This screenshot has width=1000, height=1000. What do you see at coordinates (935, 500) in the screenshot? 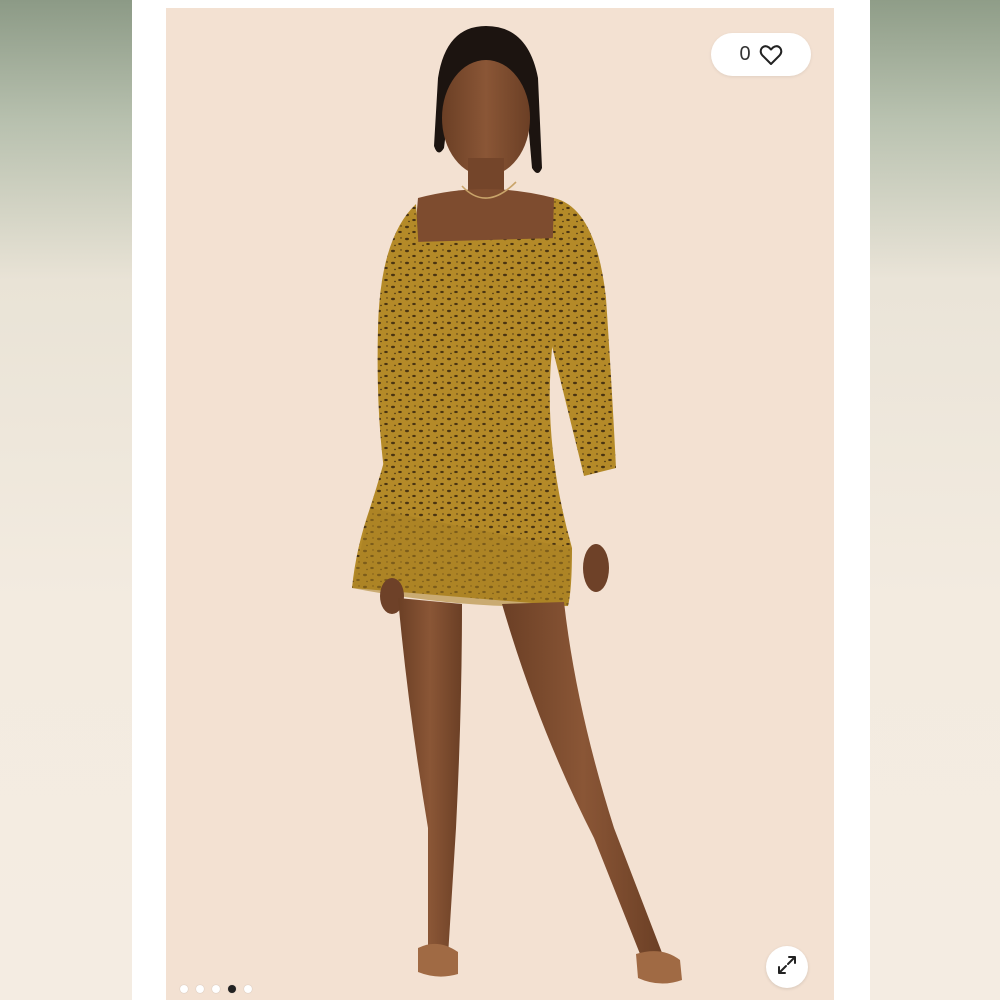
I see `blurred-background-right` at bounding box center [935, 500].